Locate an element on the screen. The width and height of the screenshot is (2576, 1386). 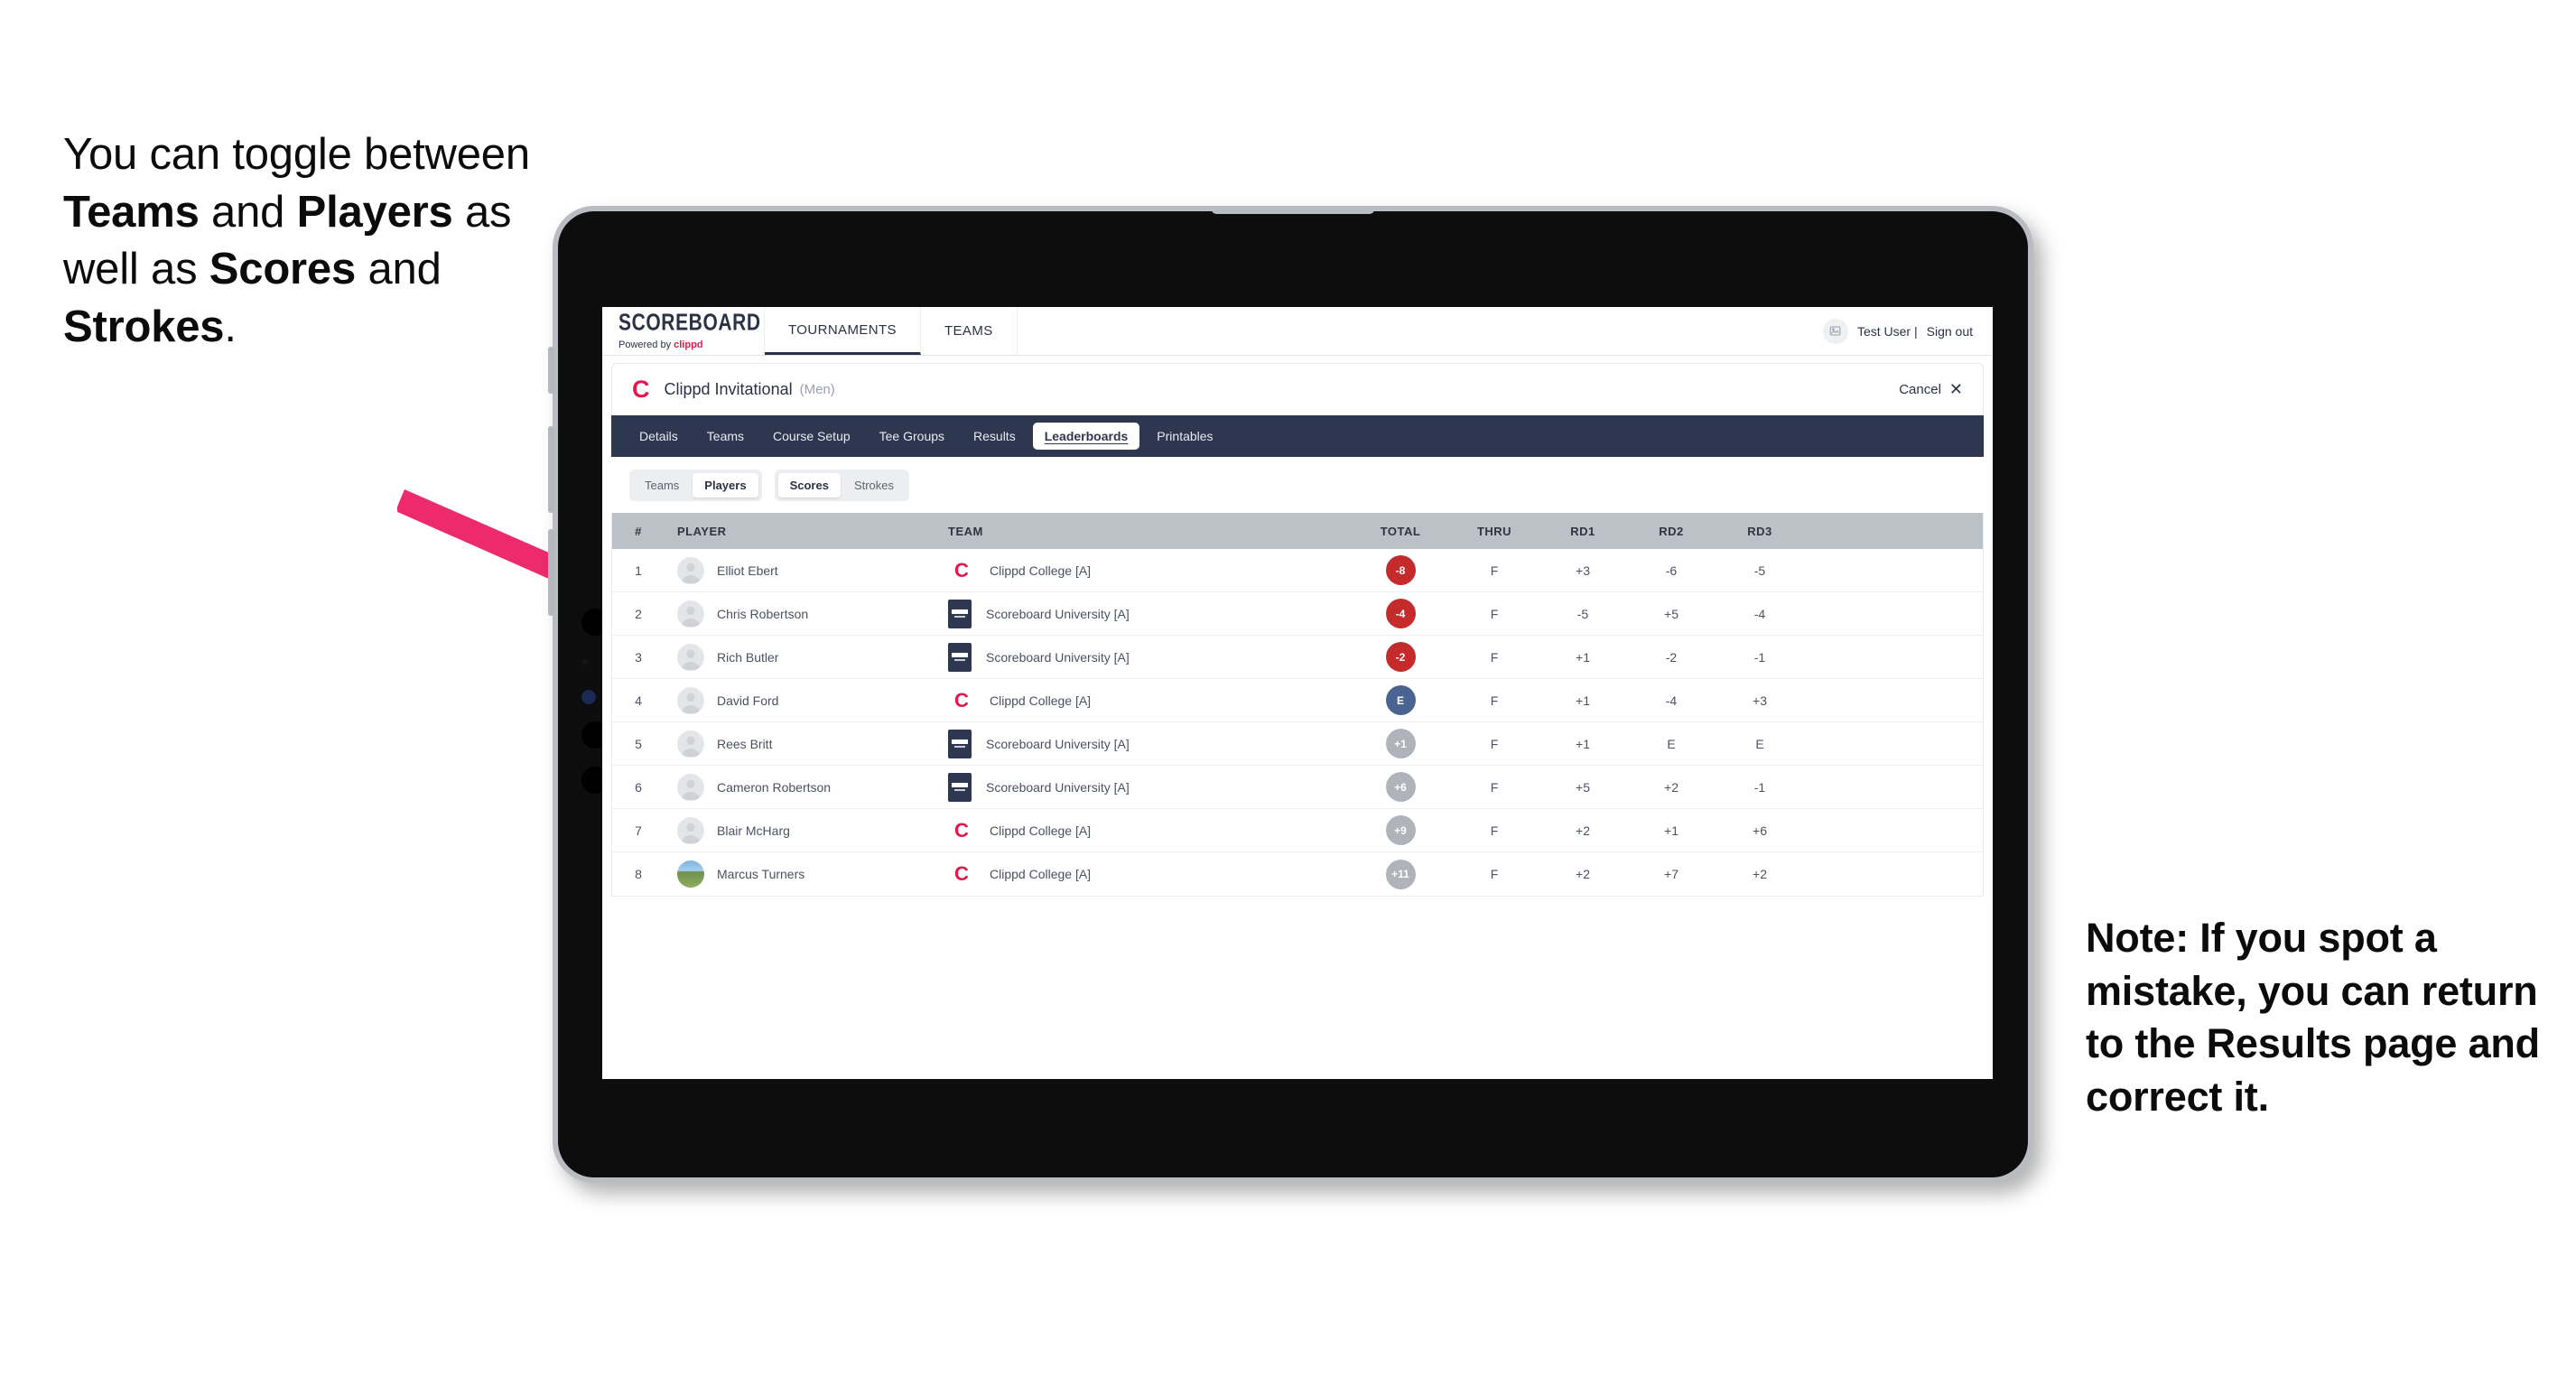
cell-rd2: -4 is located at coordinates (1671, 700).